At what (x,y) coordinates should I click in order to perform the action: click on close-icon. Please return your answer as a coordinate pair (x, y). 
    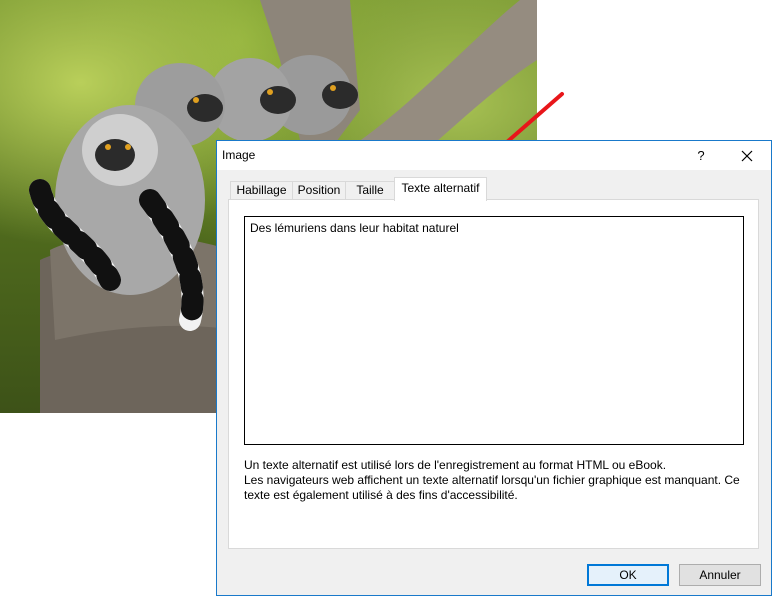
    Looking at the image, I should click on (747, 156).